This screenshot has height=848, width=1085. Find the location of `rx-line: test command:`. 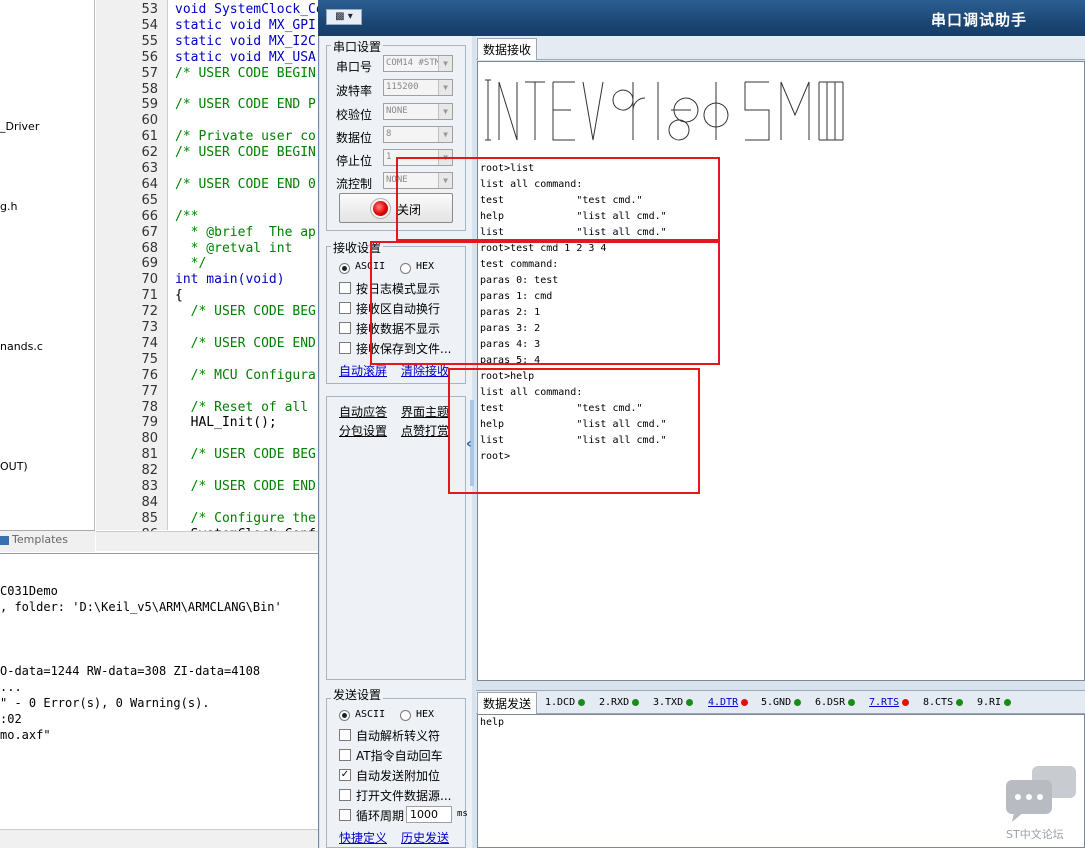

rx-line: test command: is located at coordinates (519, 264).